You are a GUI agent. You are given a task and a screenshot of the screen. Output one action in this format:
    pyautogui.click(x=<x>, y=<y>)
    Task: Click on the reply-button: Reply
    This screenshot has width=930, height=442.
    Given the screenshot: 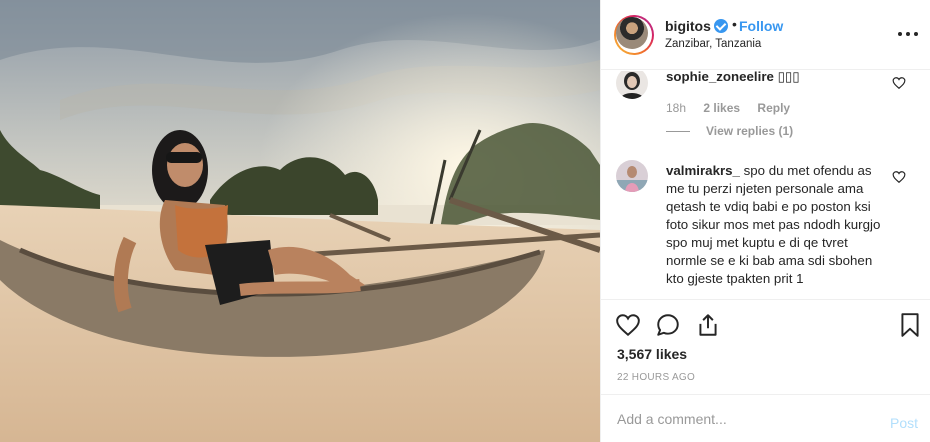 What is the action you would take?
    pyautogui.click(x=773, y=108)
    